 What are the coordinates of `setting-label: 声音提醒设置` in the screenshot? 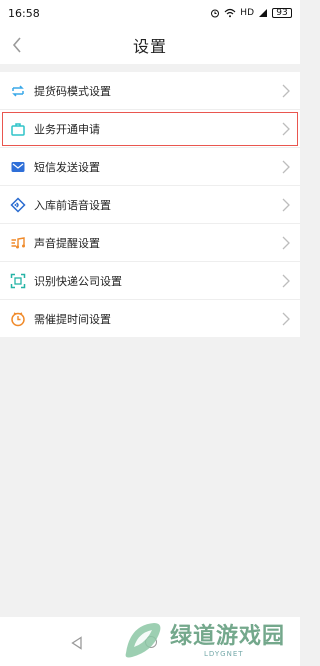 It's located at (67, 243).